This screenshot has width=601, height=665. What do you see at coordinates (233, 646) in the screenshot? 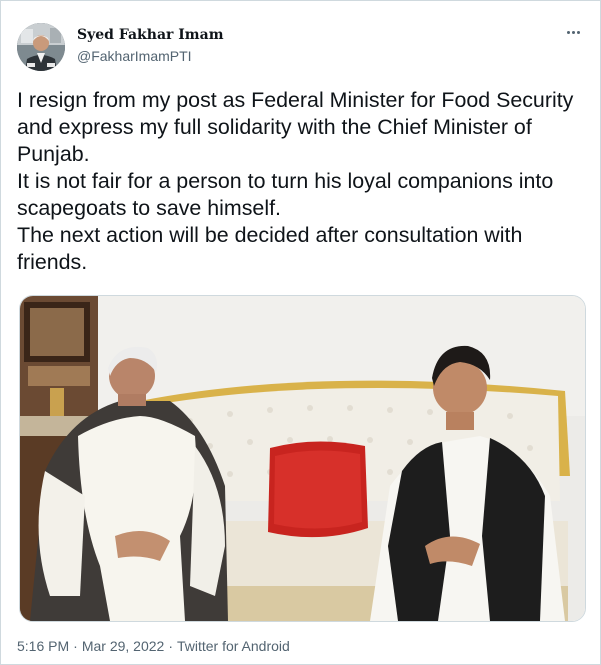
I see `tweet-source: Twitter for Android` at bounding box center [233, 646].